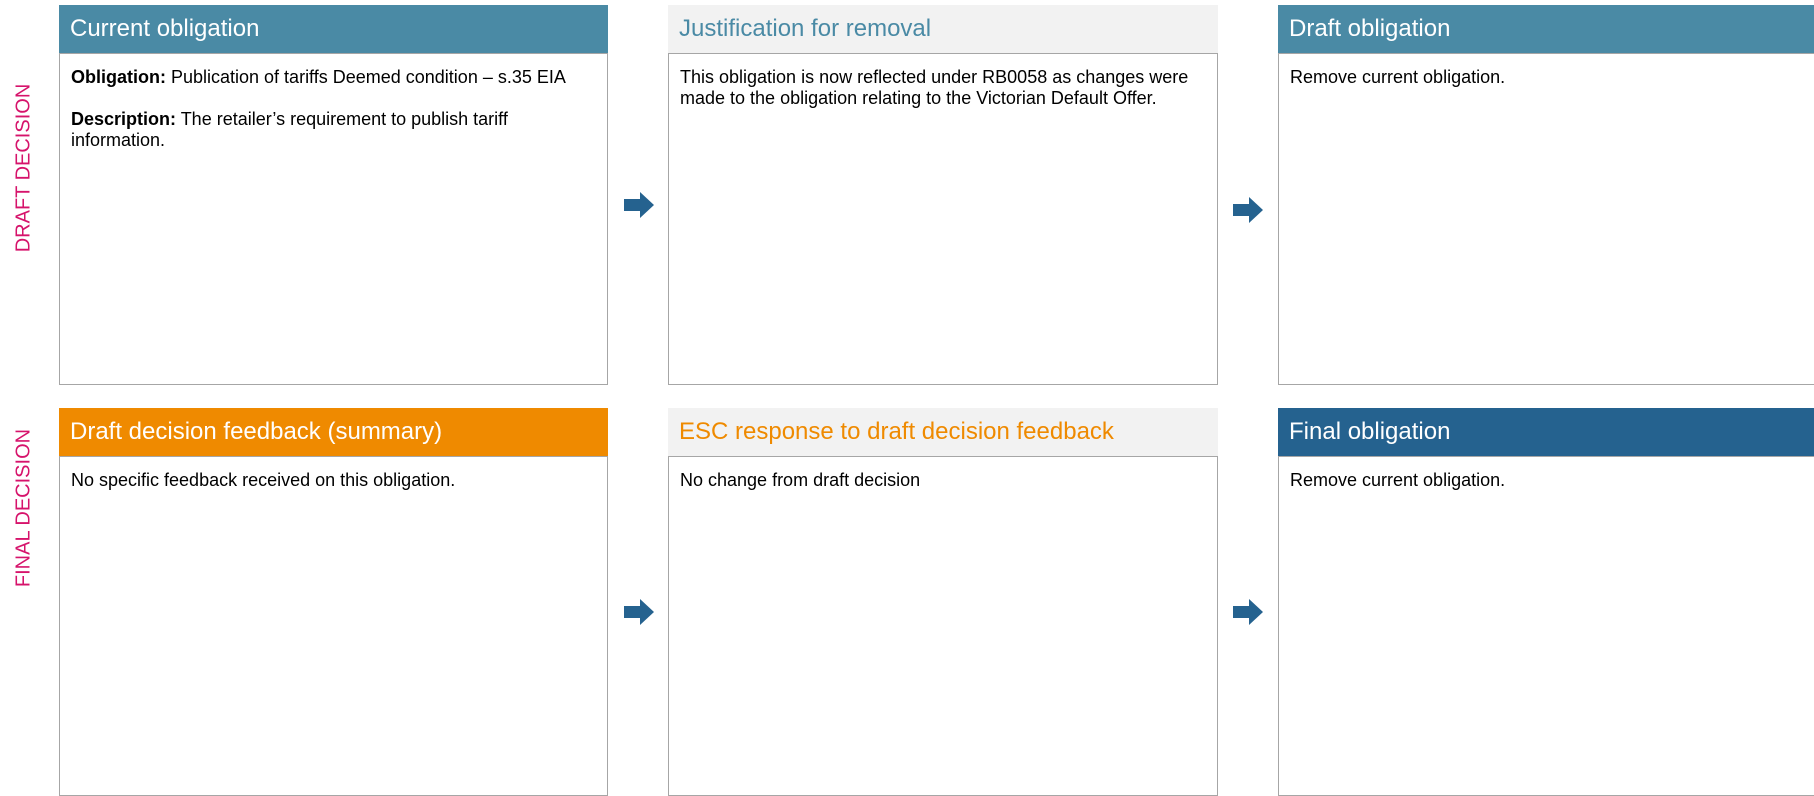  What do you see at coordinates (1546, 626) in the screenshot?
I see `final-obligation-body: Remove current obligation.` at bounding box center [1546, 626].